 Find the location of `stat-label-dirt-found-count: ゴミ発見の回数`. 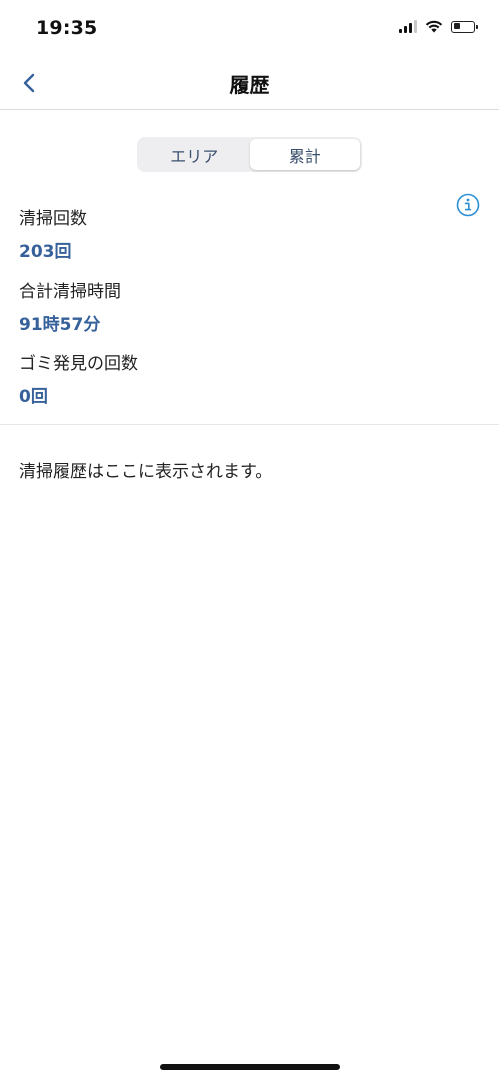

stat-label-dirt-found-count: ゴミ発見の回数 is located at coordinates (78, 364).